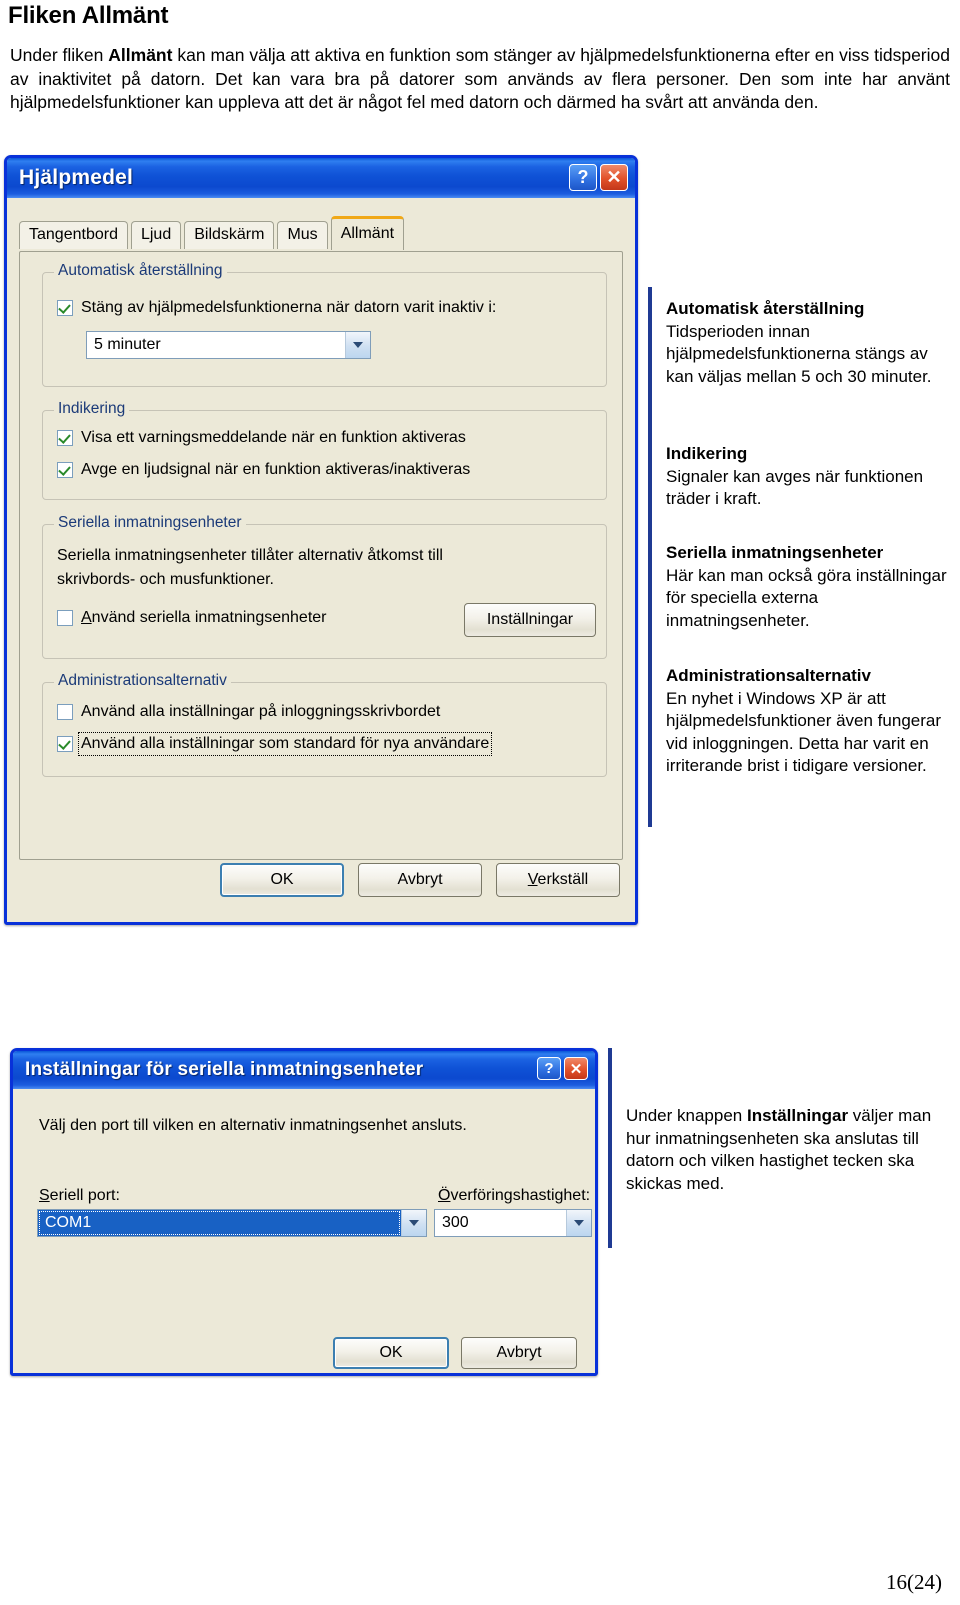 The height and width of the screenshot is (1605, 960). What do you see at coordinates (707, 453) in the screenshot?
I see `annotation-indikering-heading: Indikering` at bounding box center [707, 453].